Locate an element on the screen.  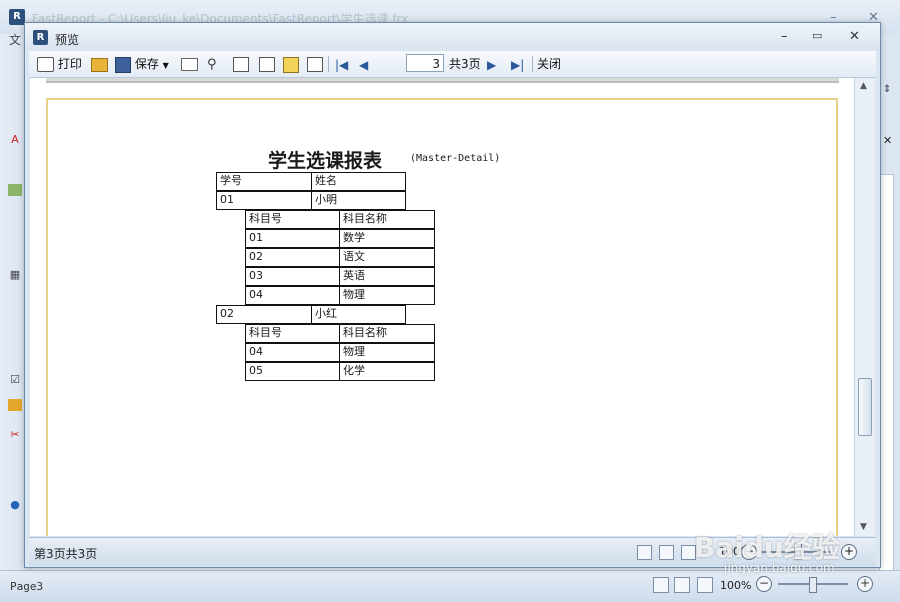
first-page-button: |◀ is located at coordinates (341, 64).